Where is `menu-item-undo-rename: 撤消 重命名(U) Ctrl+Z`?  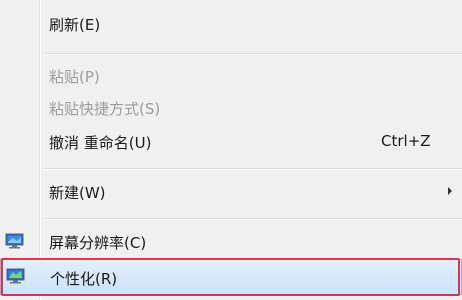
menu-item-undo-rename: 撤消 重命名(U) Ctrl+Z is located at coordinates (231, 142).